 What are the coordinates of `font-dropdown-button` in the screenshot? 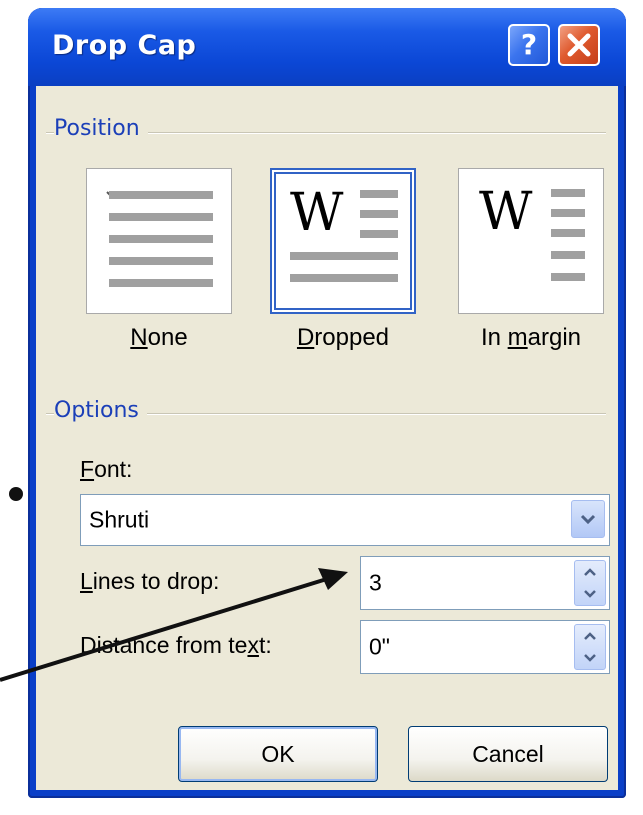 It's located at (588, 519).